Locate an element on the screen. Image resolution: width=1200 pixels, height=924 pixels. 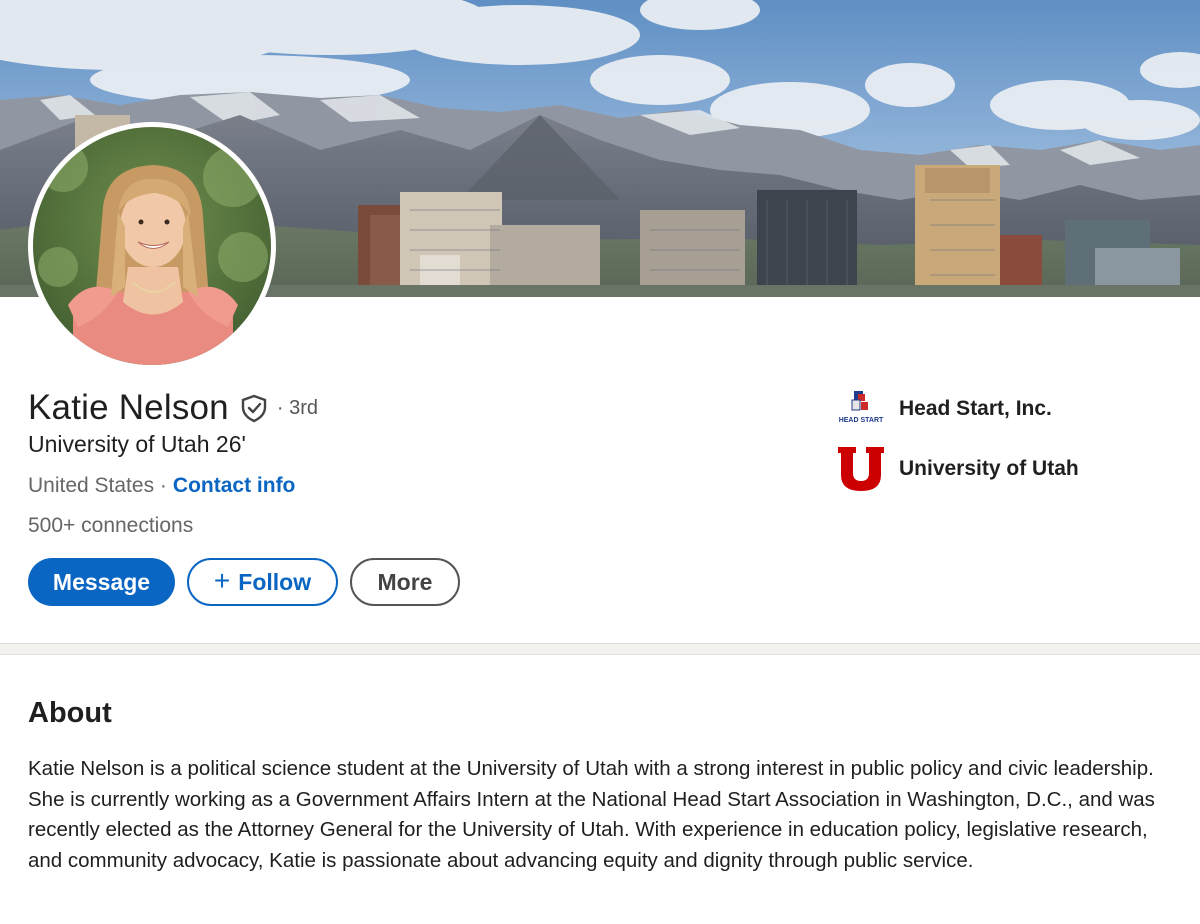
org-university-of-utah: University of Utah is located at coordinates (957, 469).